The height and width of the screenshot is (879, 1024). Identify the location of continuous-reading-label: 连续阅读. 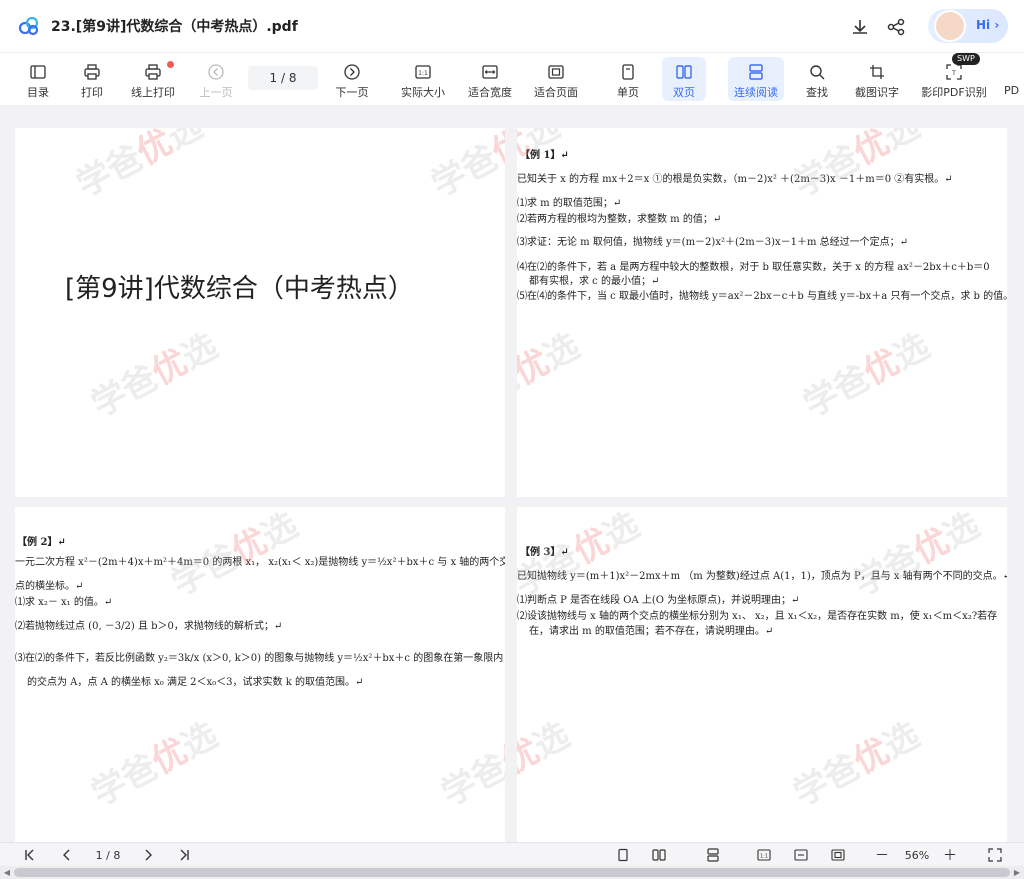
(756, 92).